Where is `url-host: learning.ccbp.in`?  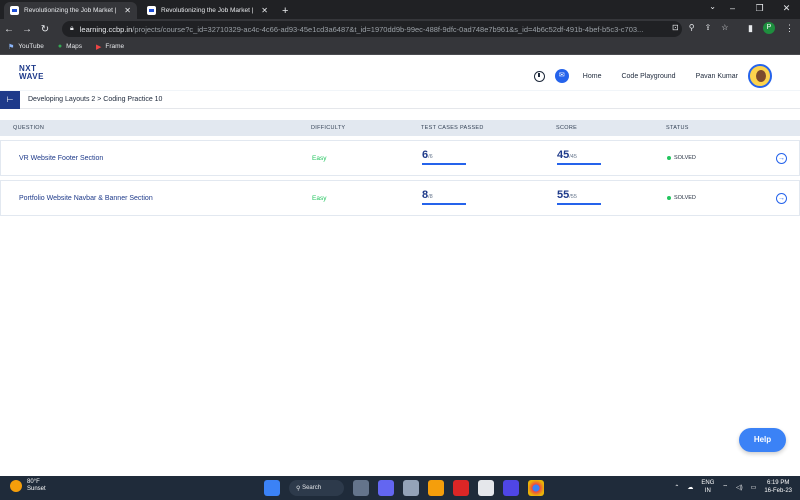
url-host: learning.ccbp.in is located at coordinates (106, 29).